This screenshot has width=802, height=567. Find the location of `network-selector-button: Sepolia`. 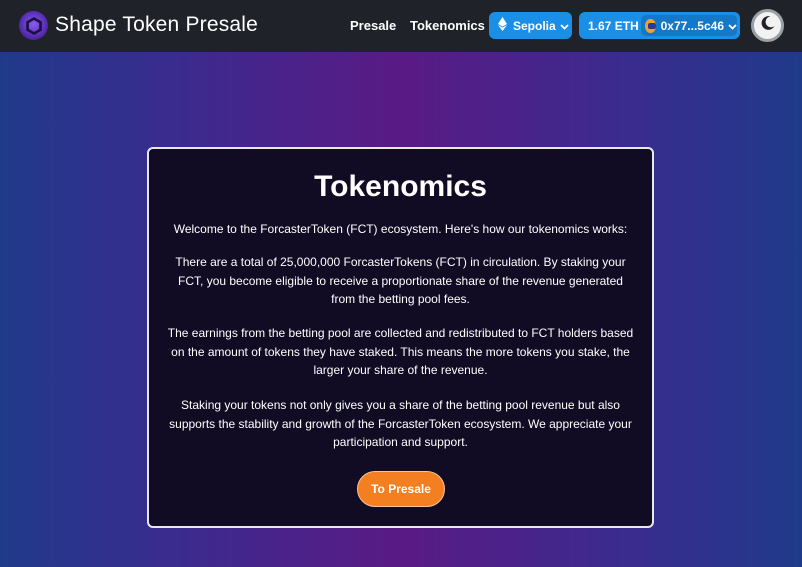

network-selector-button: Sepolia is located at coordinates (530, 25).